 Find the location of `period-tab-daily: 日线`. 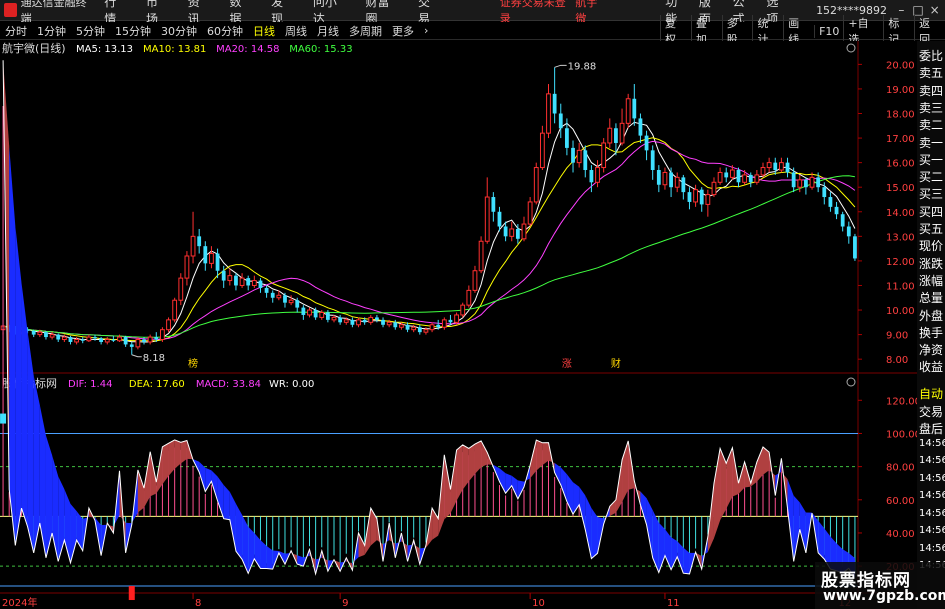

period-tab-daily: 日线 is located at coordinates (264, 31).